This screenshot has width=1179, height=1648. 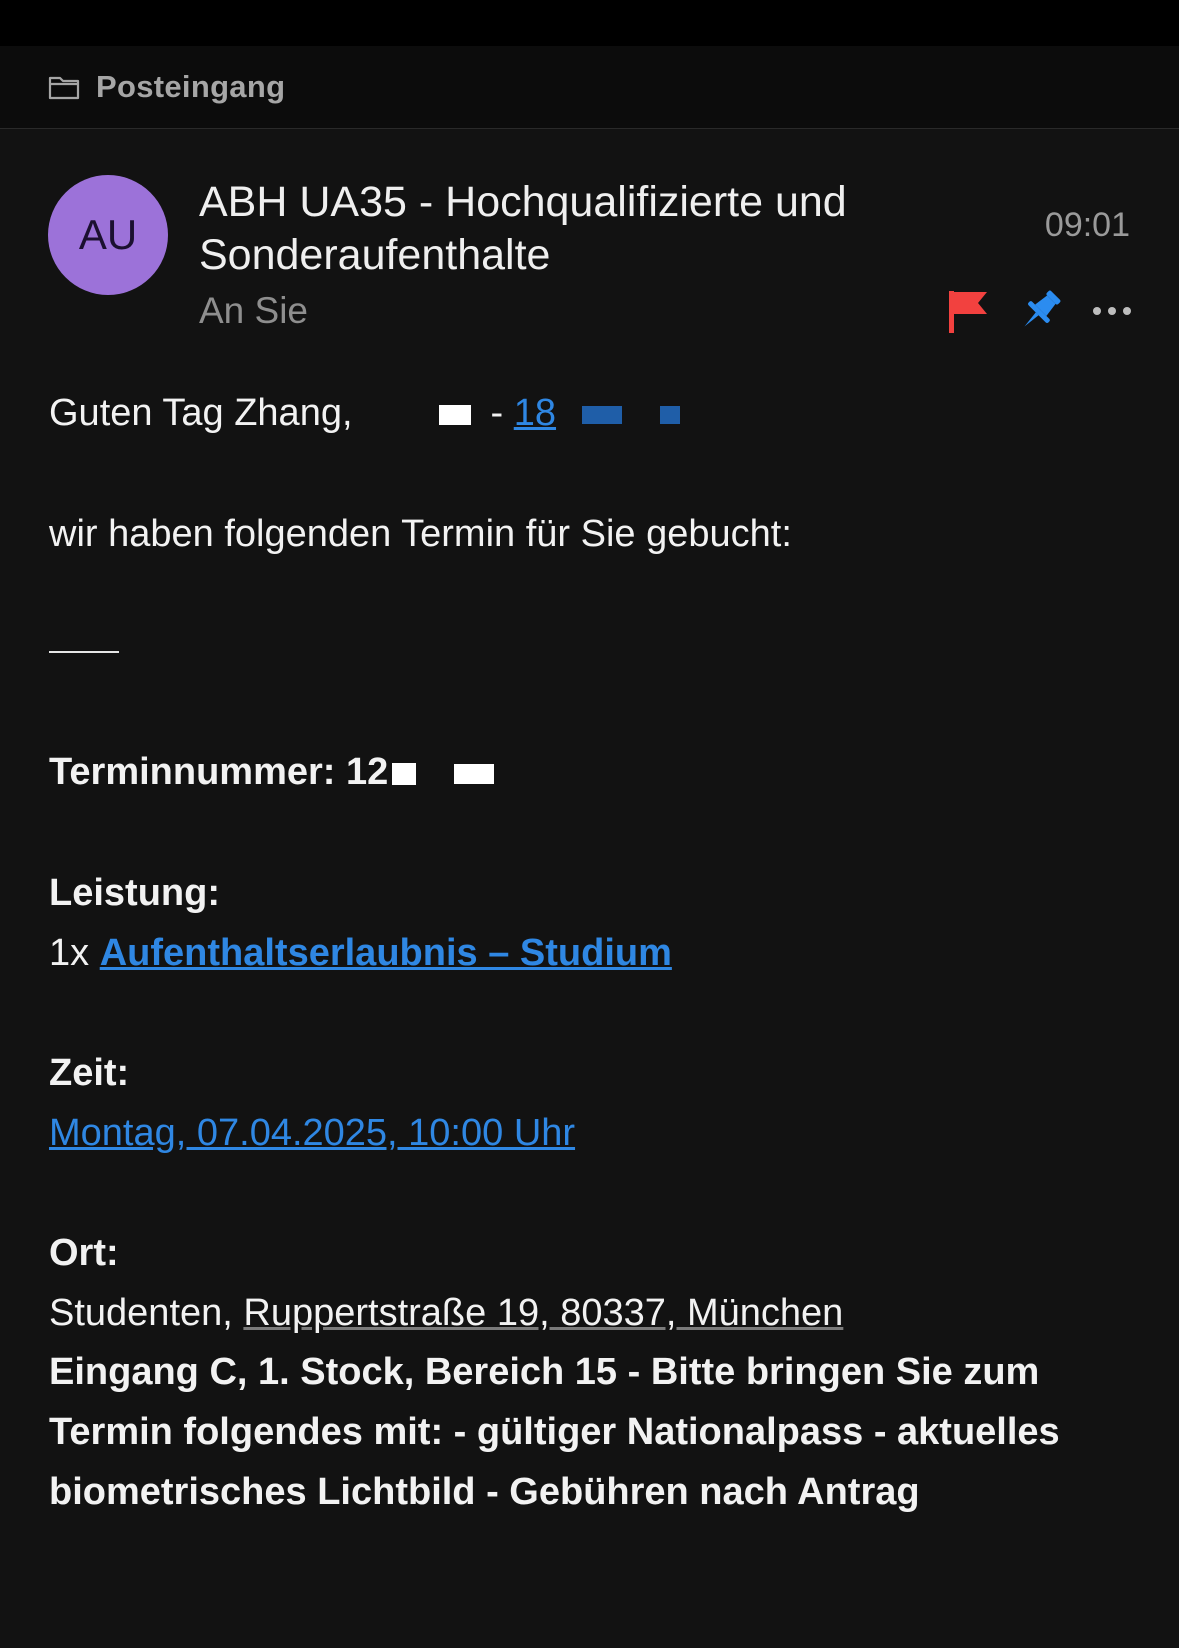 What do you see at coordinates (192, 772) in the screenshot?
I see `booking-label: Terminnummer:` at bounding box center [192, 772].